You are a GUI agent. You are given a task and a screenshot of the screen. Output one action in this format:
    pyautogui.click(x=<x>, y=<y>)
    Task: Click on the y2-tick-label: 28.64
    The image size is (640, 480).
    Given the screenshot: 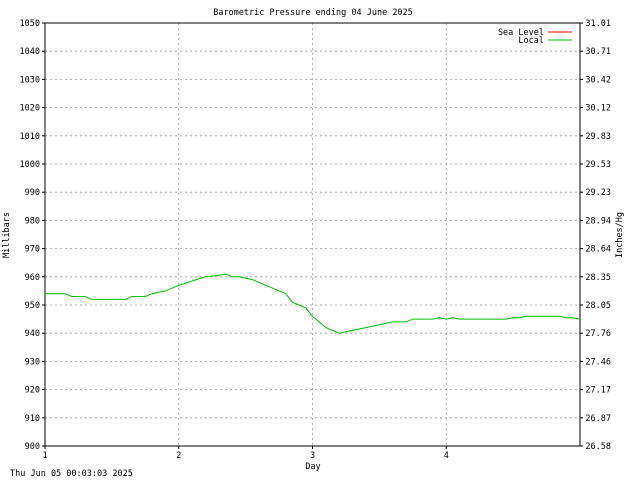 What is the action you would take?
    pyautogui.click(x=598, y=250)
    